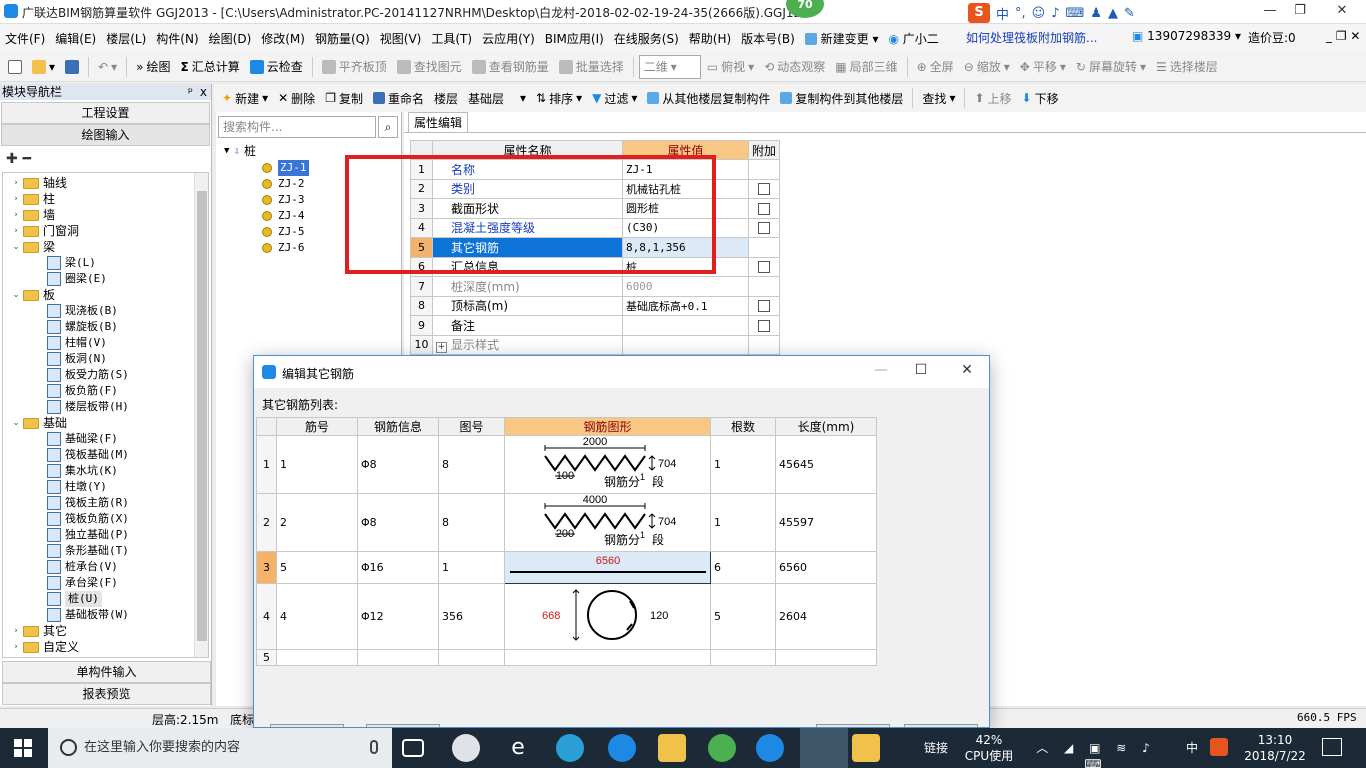 This screenshot has width=1366, height=768. I want to click on rebar-cell-info, so click(398, 657).